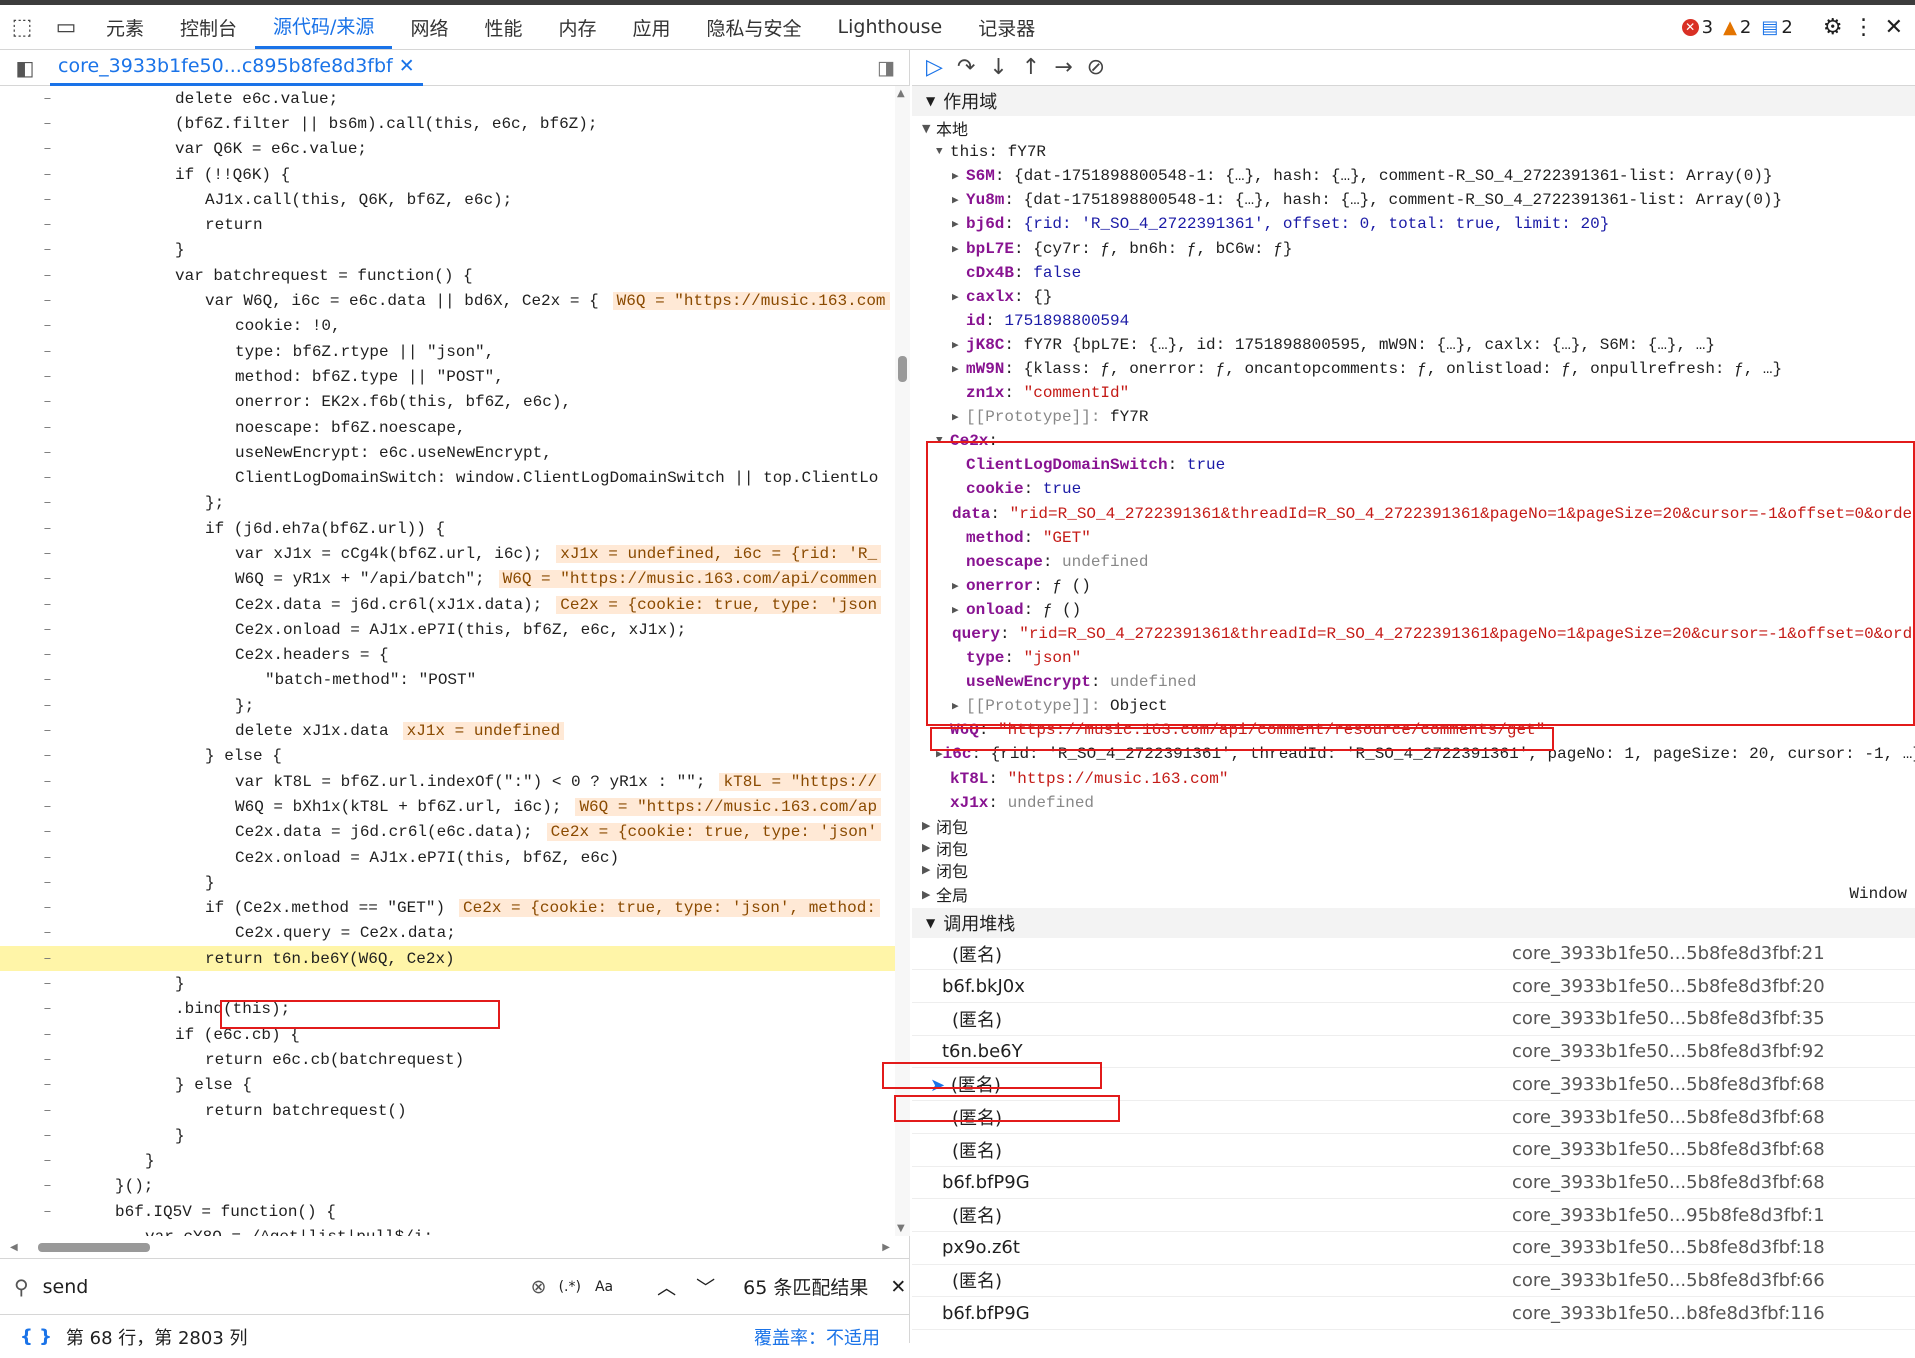 The image size is (1915, 1358). What do you see at coordinates (1894, 27) in the screenshot?
I see `close-icon: ✕` at bounding box center [1894, 27].